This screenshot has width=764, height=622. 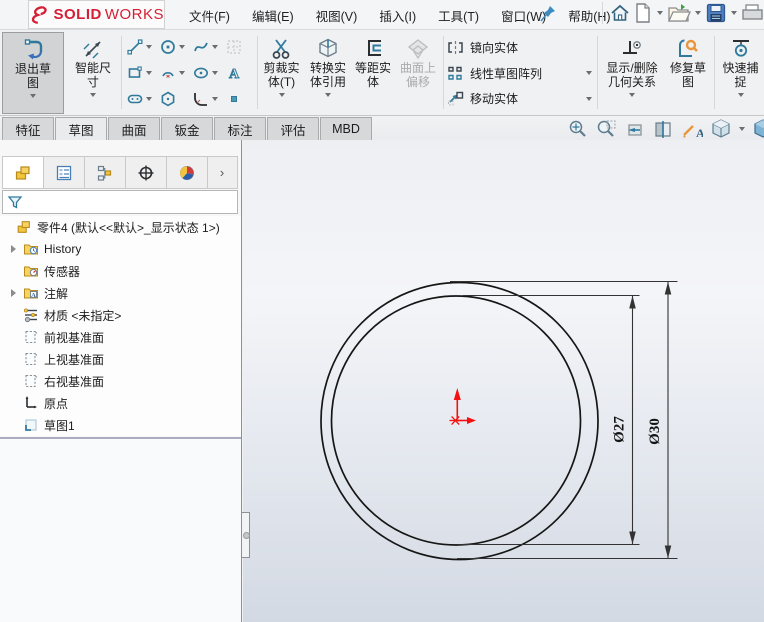 I want to click on tab-sketch: 草图, so click(x=81, y=128).